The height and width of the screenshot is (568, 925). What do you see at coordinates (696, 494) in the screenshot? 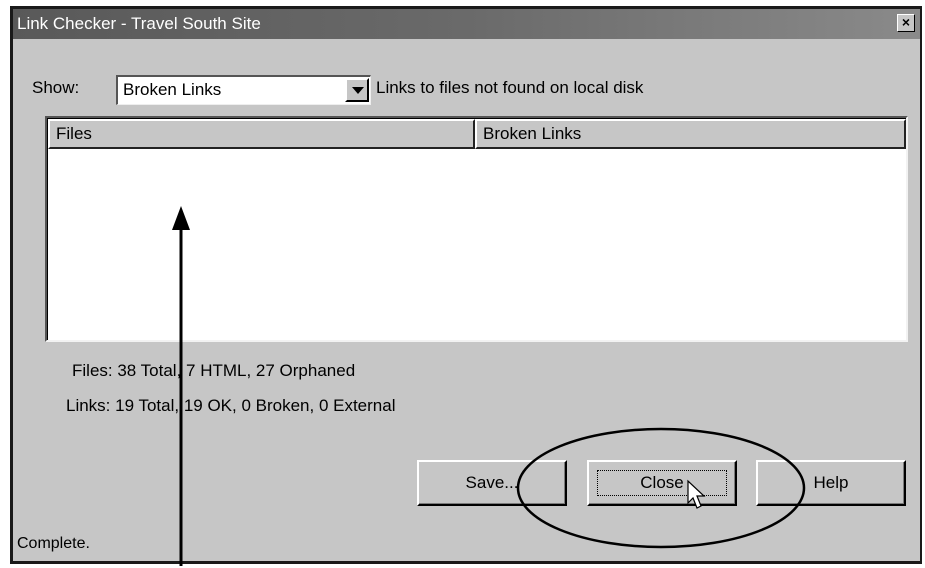
I see `mouse-cursor-icon` at bounding box center [696, 494].